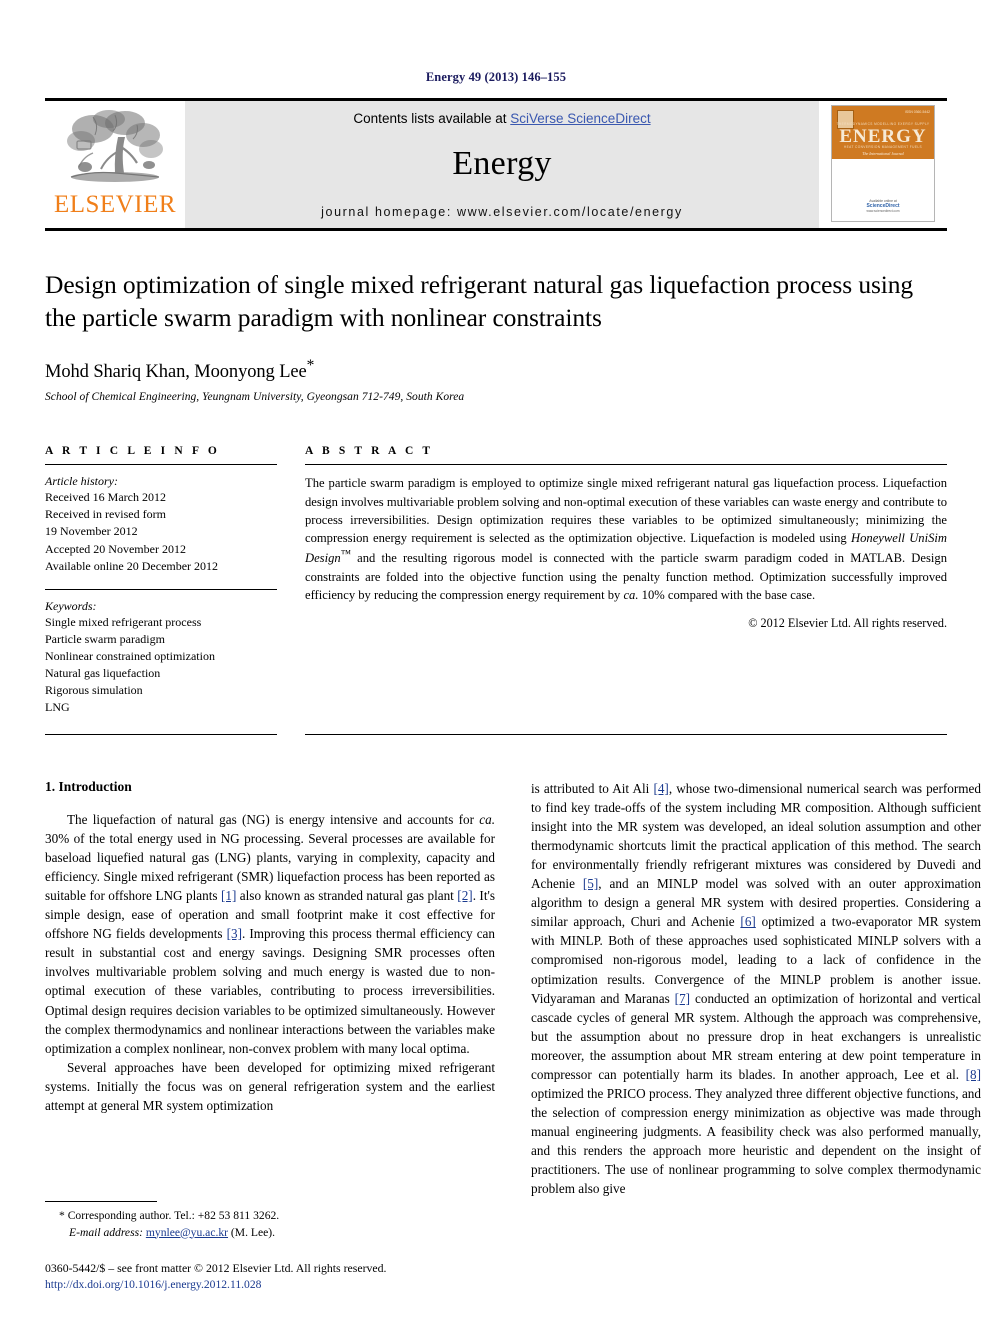 The width and height of the screenshot is (992, 1323). Describe the element at coordinates (592, 788) in the screenshot. I see `paragraph-text: is attributed to Ait Ali` at that location.